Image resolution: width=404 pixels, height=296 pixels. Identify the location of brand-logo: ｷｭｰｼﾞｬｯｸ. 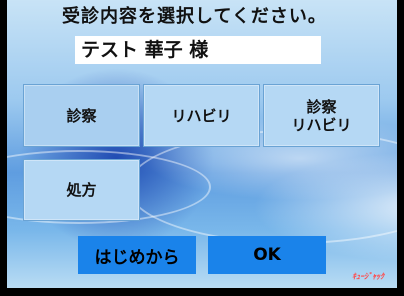
(368, 276).